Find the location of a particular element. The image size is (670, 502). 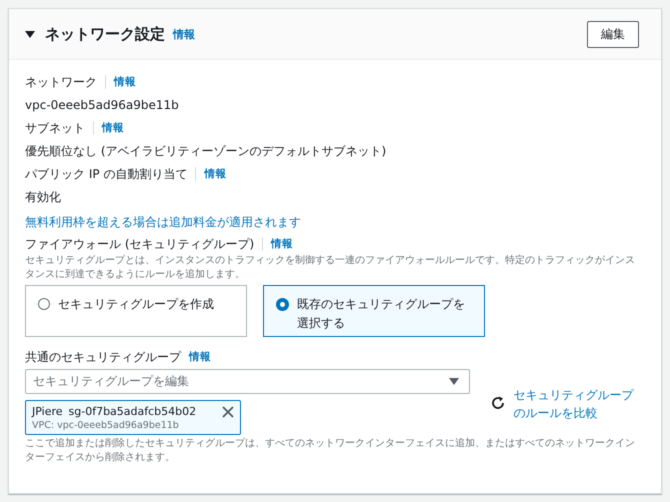

token-name: JPiere is located at coordinates (47, 411).